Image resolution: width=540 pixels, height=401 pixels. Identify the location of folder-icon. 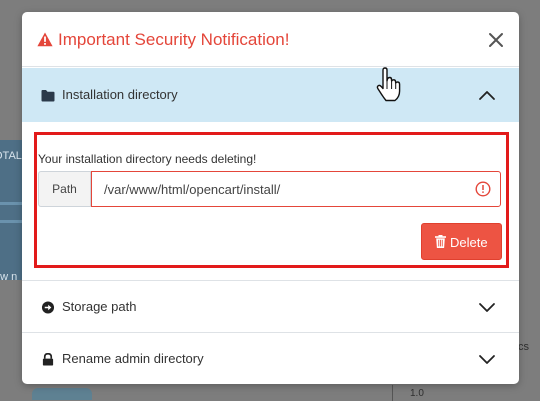
(48, 96).